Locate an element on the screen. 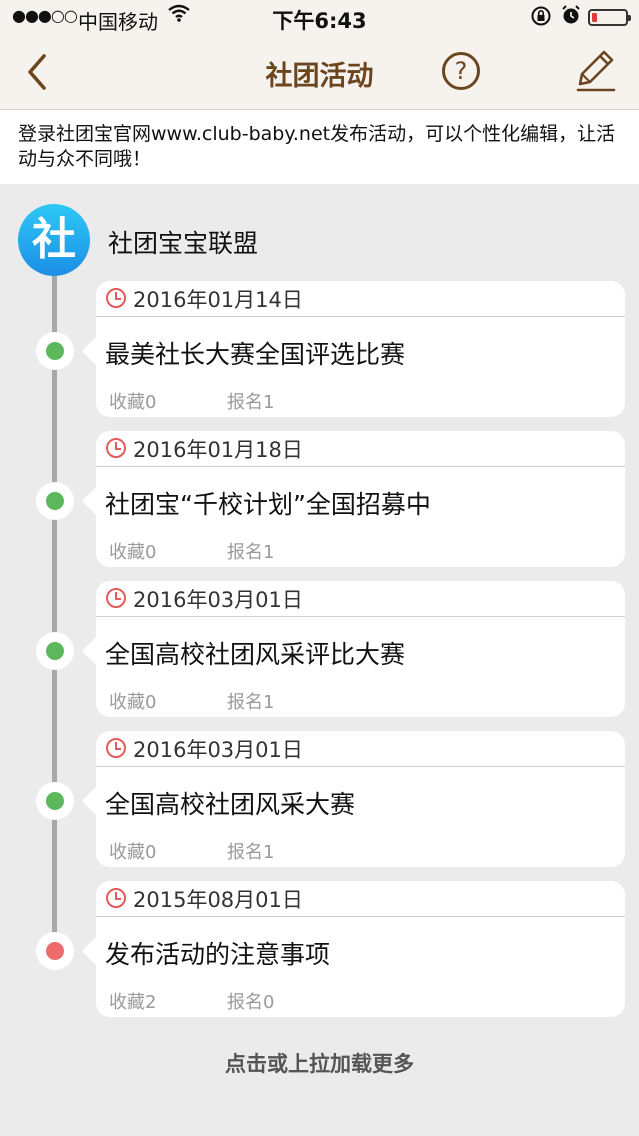 The image size is (639, 1136). registrations-count: 报名0 is located at coordinates (251, 1002).